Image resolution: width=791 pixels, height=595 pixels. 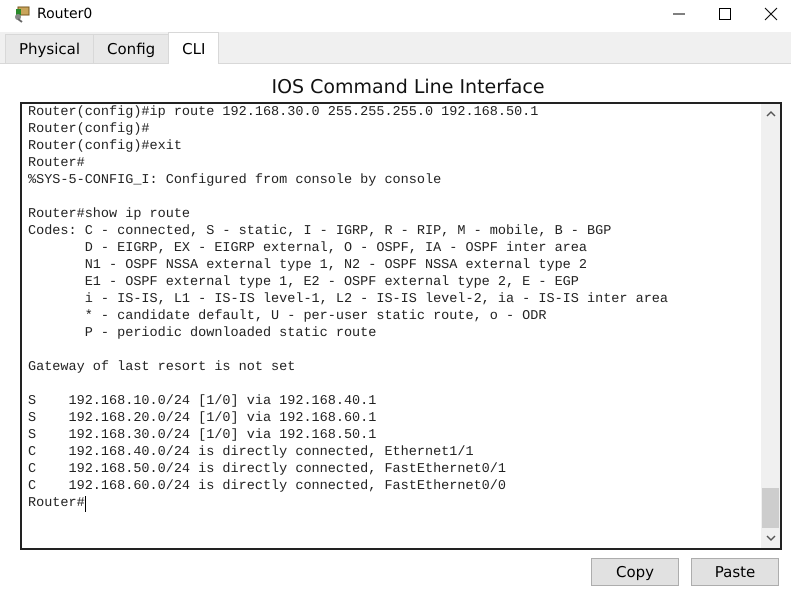 I want to click on console-line: S 192.168.30.0/24 [1/0] via 192.168.50.1, so click(x=203, y=435).